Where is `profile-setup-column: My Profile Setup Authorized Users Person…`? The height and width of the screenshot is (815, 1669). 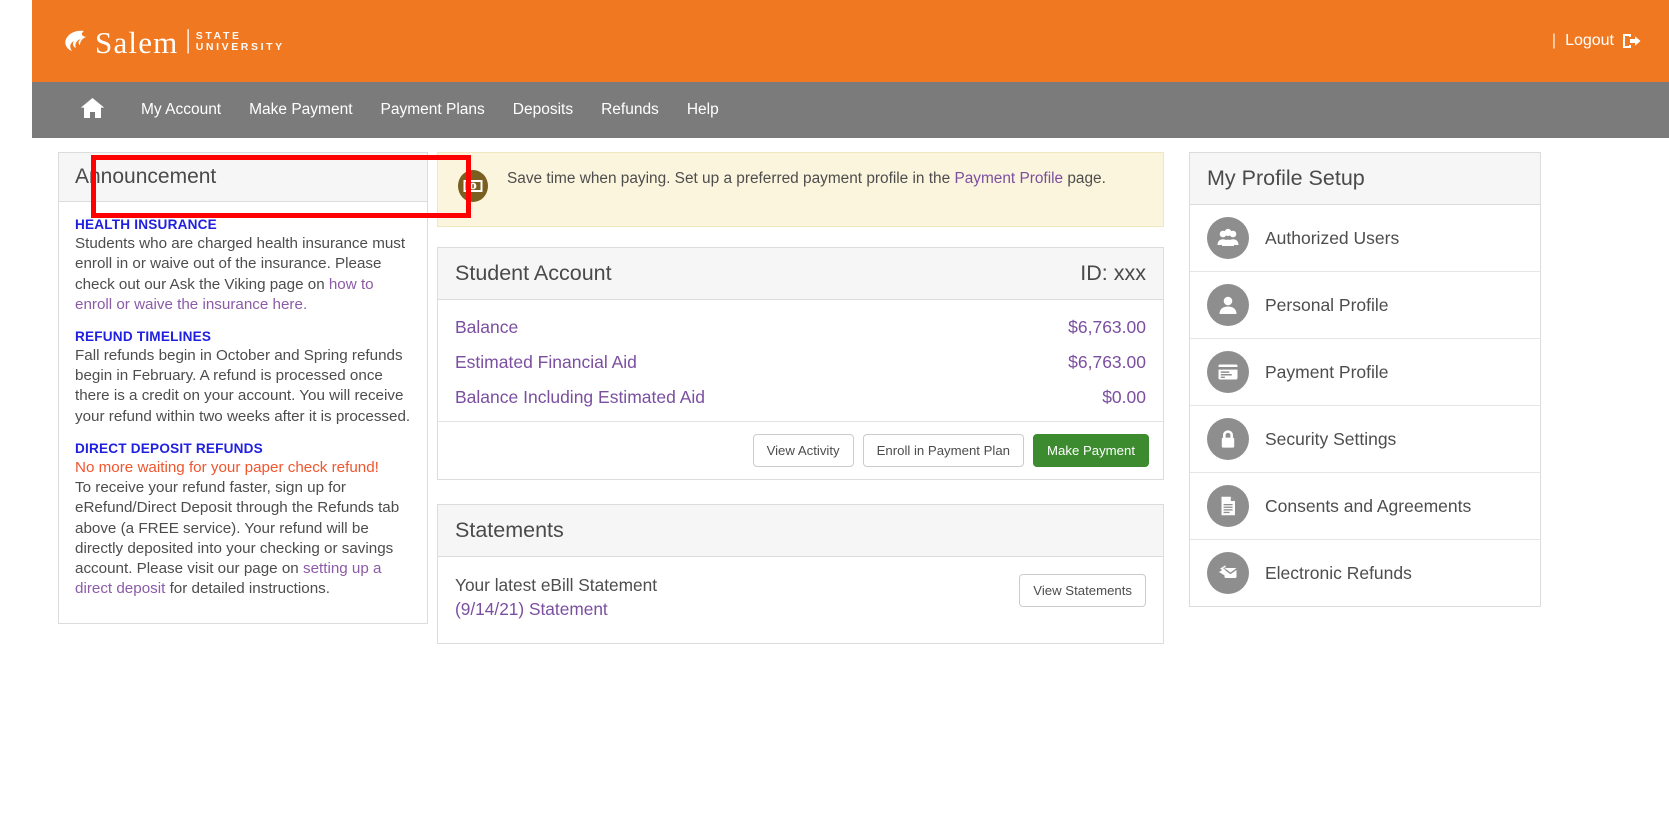 profile-setup-column: My Profile Setup Authorized Users Person… is located at coordinates (1365, 379).